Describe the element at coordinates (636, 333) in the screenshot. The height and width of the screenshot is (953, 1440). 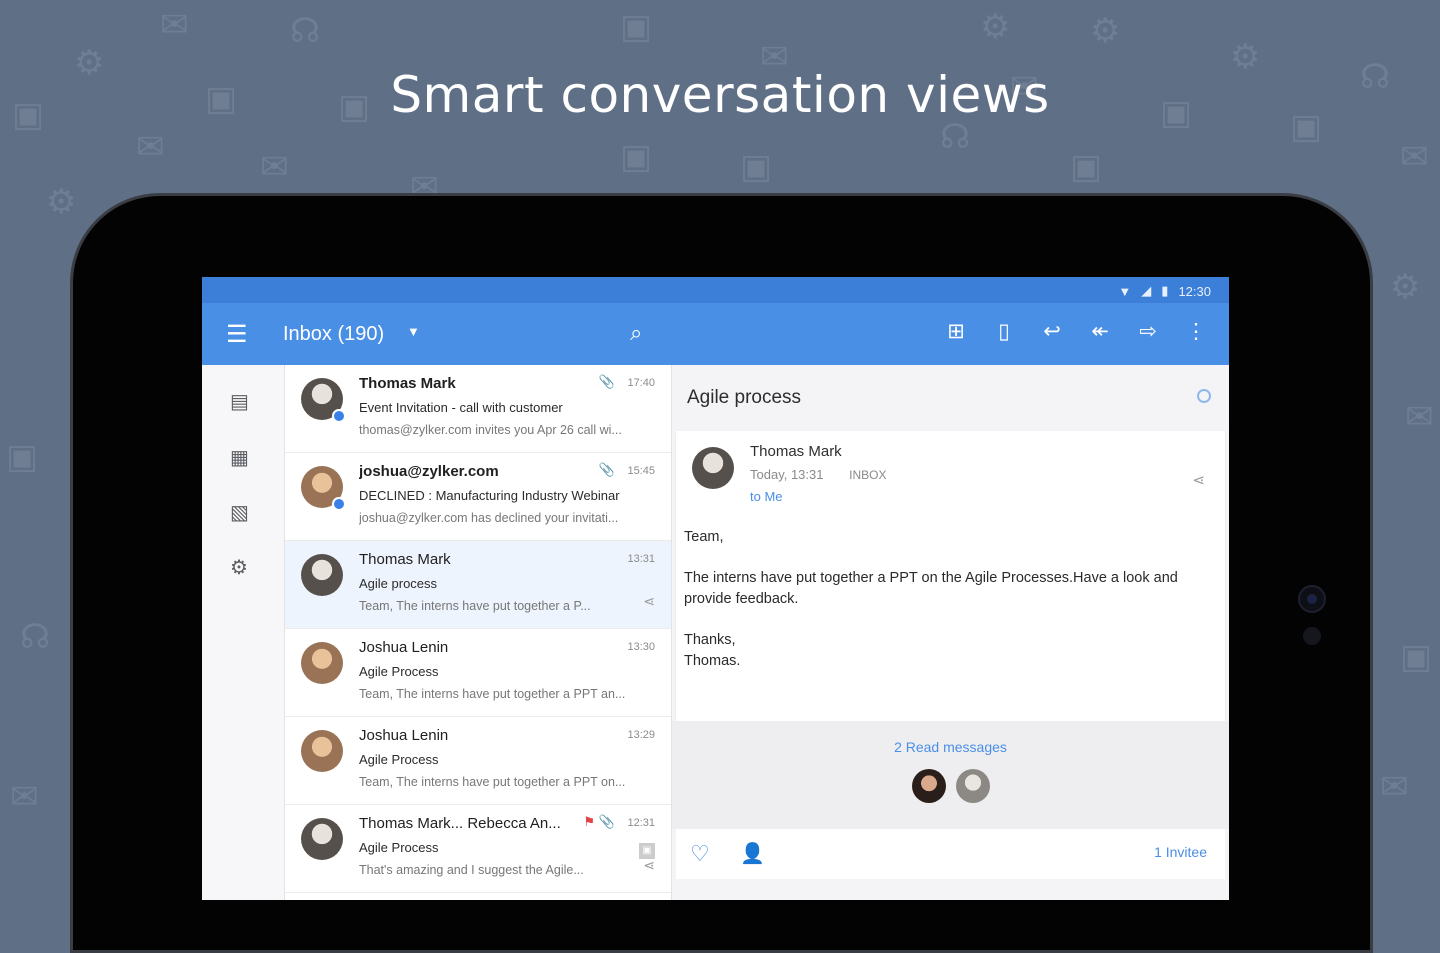
I see `search-icon: ⌕` at that location.